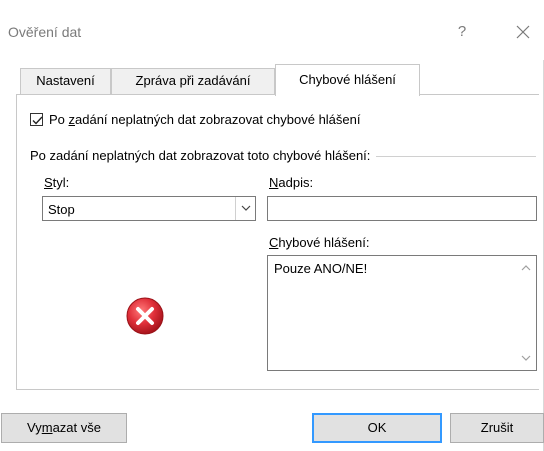  I want to click on style-select: Stop, so click(149, 208).